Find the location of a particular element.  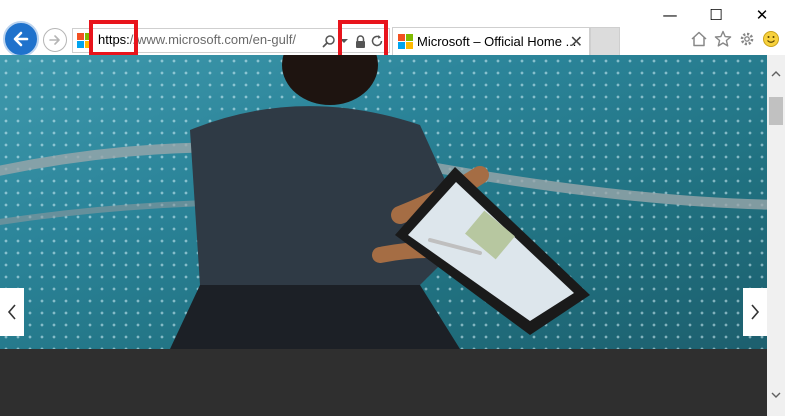

close-window-button: ✕ is located at coordinates (762, 15).